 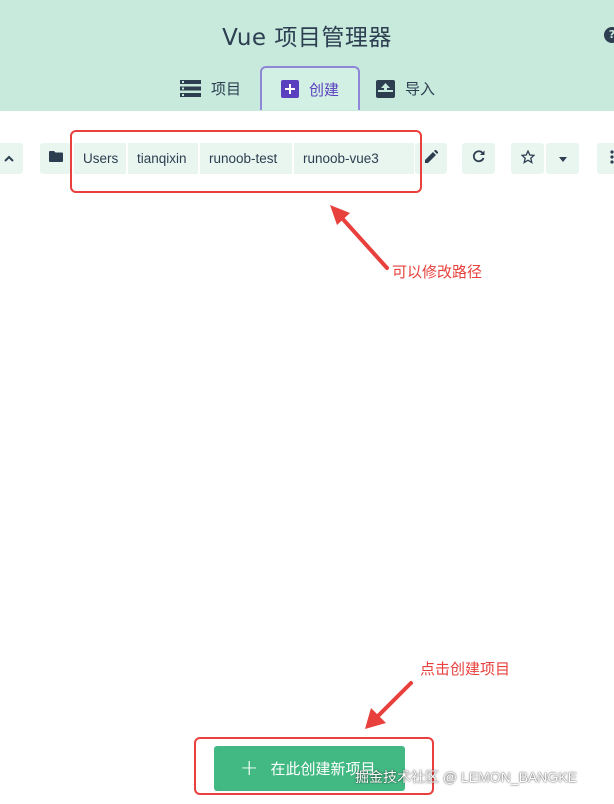 I want to click on page-title: Vue 项目管理器, so click(x=307, y=38).